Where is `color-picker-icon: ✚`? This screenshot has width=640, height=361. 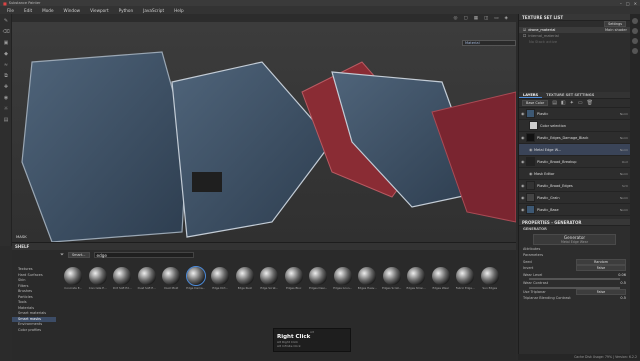 color-picker-icon: ✚ is located at coordinates (6, 87).